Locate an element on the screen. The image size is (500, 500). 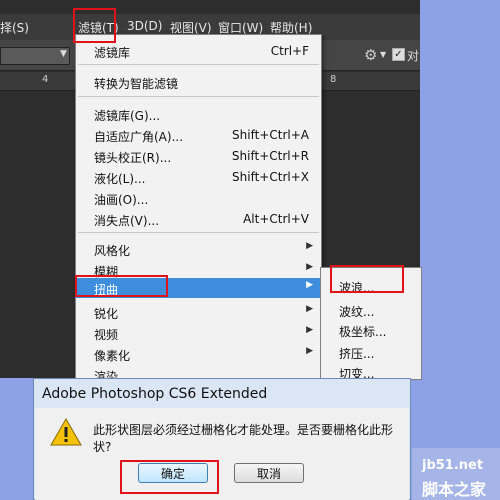
watermark-url: jb51.net is located at coordinates (453, 465).